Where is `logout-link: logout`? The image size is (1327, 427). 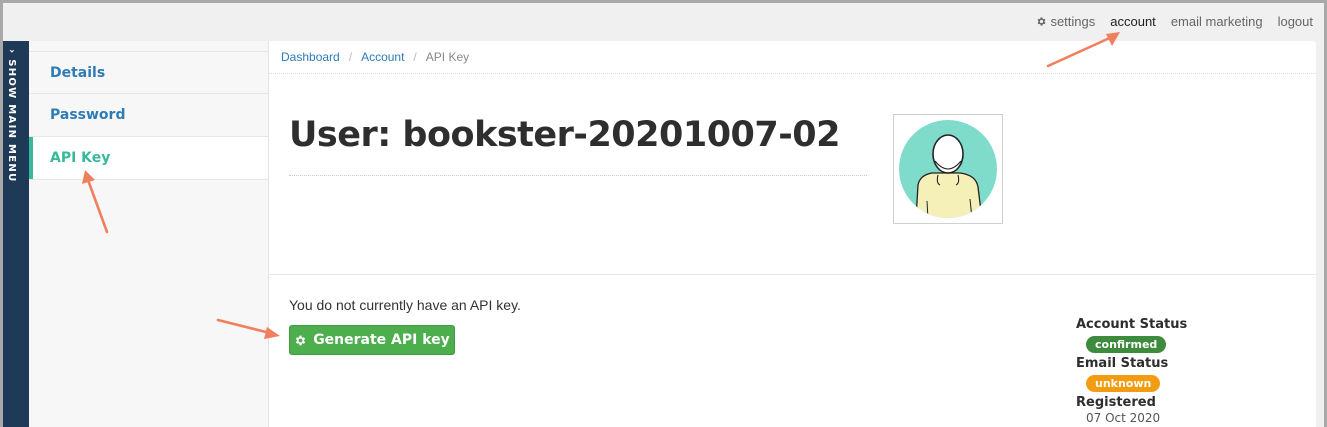
logout-link: logout is located at coordinates (1295, 21).